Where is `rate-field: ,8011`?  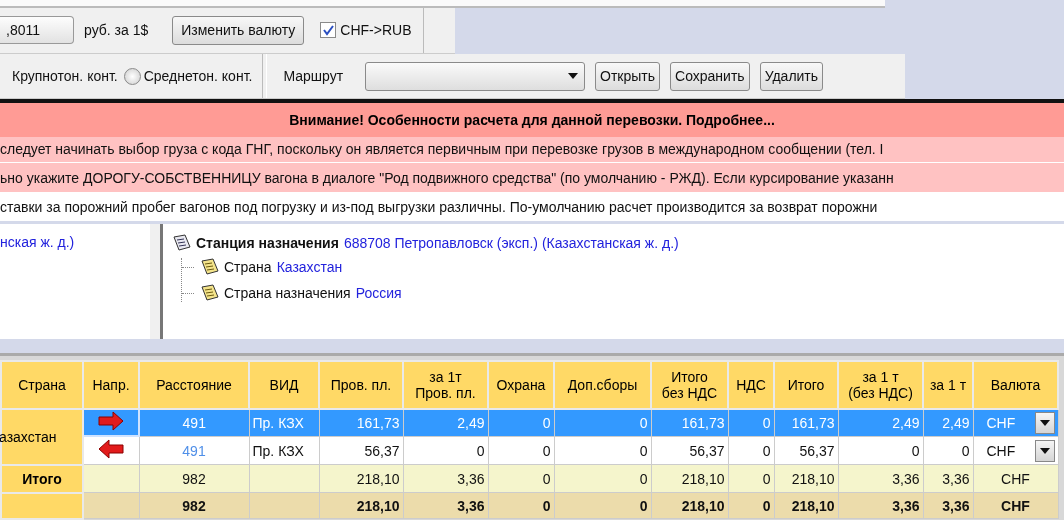 rate-field: ,8011 is located at coordinates (37, 30).